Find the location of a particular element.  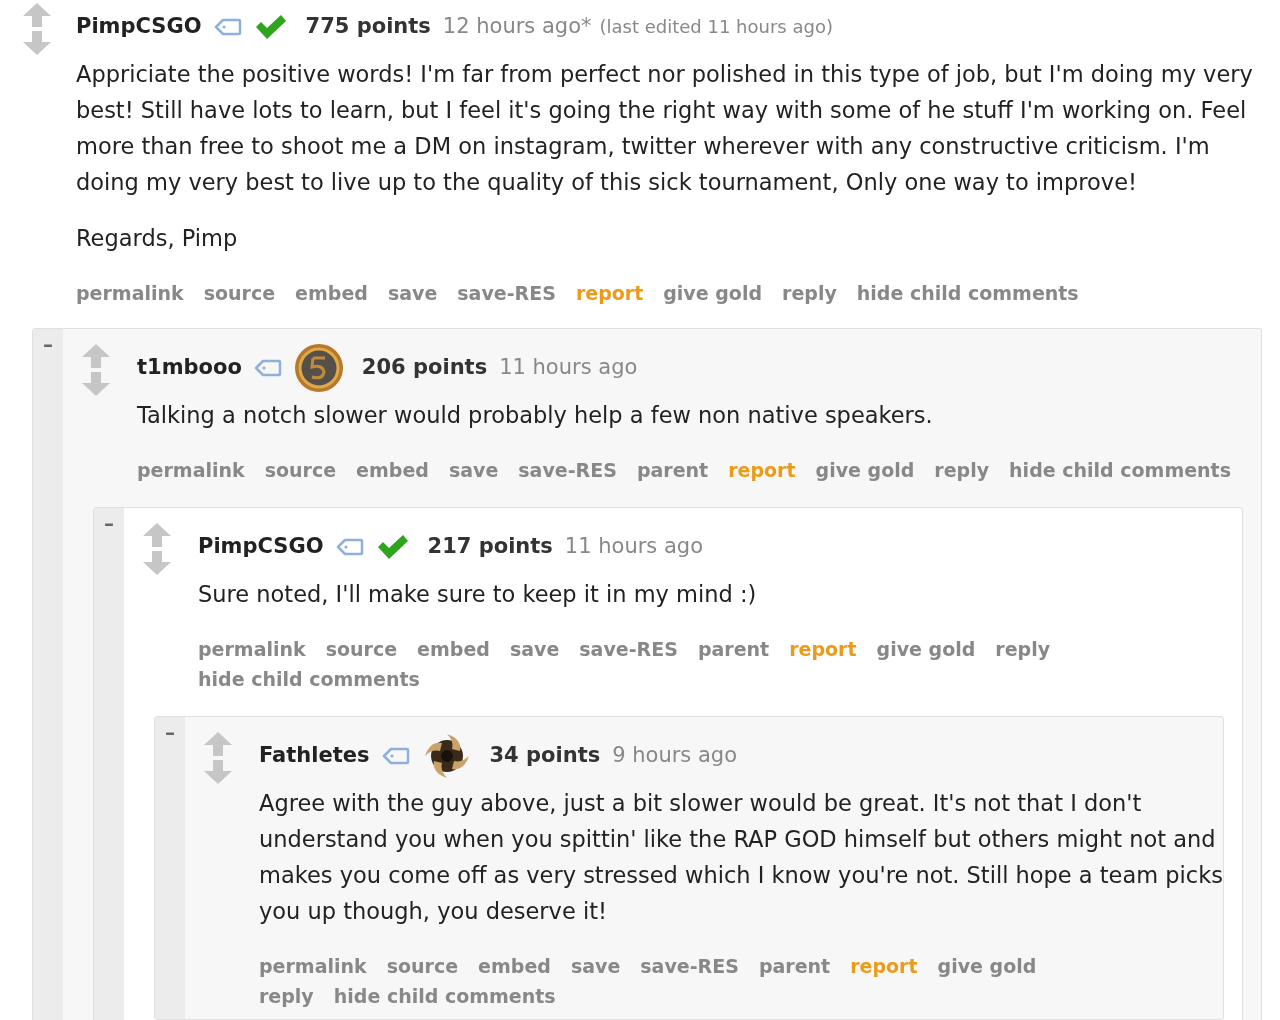

score: 775 points is located at coordinates (368, 27).